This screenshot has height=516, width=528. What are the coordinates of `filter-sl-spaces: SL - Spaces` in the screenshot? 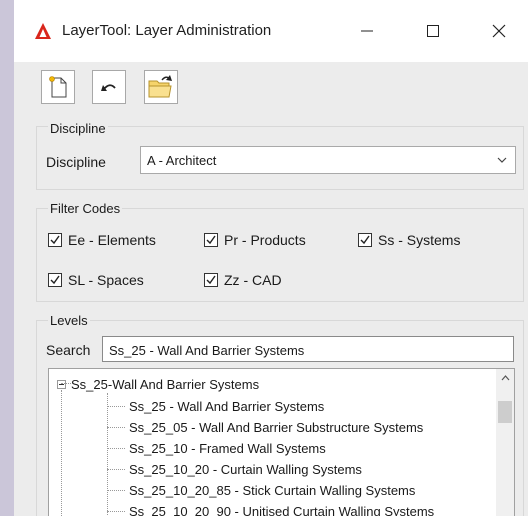 It's located at (96, 280).